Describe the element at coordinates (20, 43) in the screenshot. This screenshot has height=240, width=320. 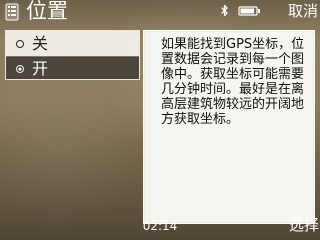
I see `radio-off-icon` at that location.